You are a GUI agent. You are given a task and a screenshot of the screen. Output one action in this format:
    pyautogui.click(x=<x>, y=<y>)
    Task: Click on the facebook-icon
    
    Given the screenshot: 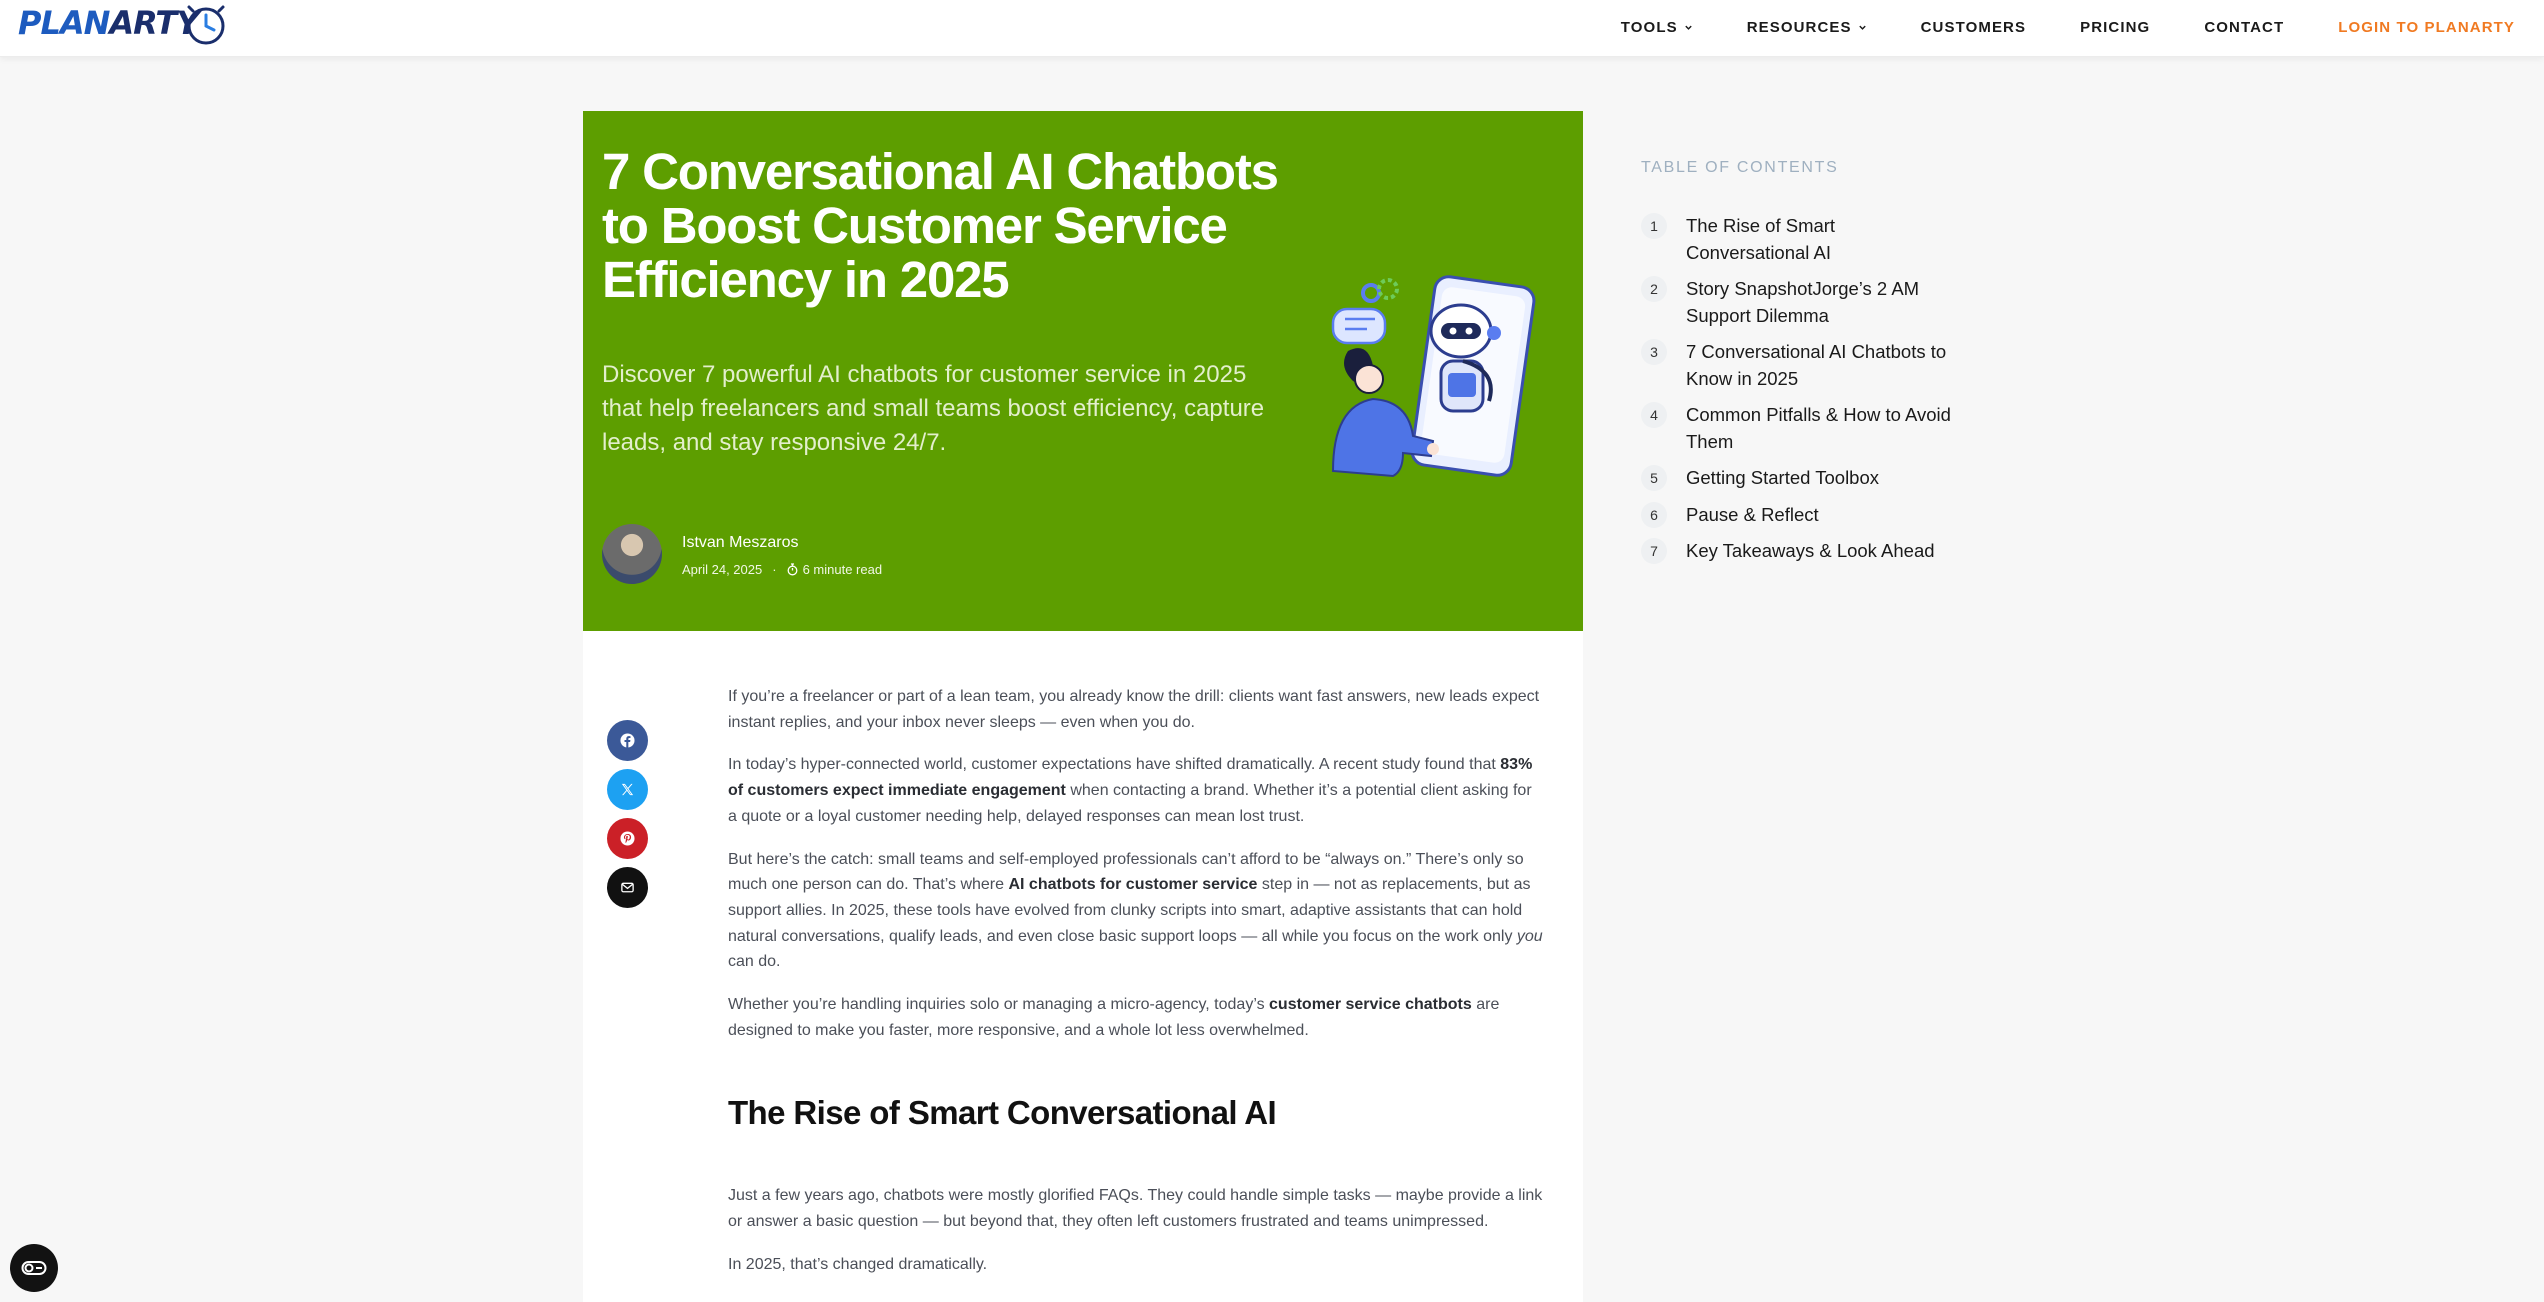 What is the action you would take?
    pyautogui.click(x=627, y=740)
    